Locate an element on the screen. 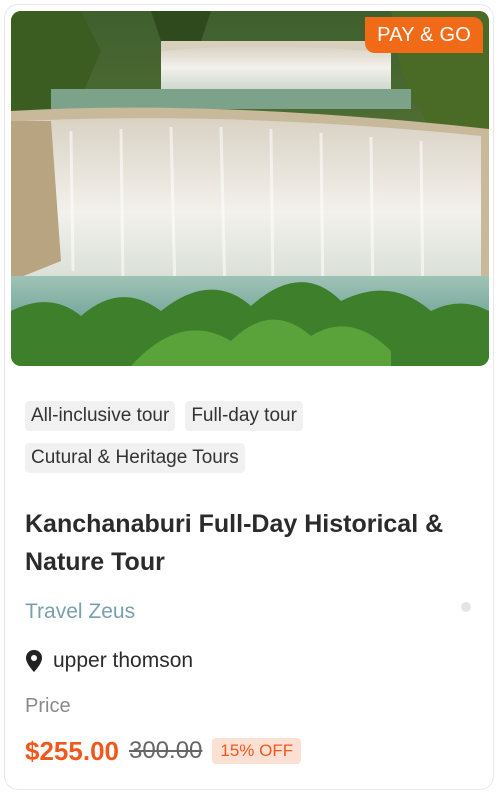 The height and width of the screenshot is (800, 500). pay-and-go-badge: PAY & GO is located at coordinates (424, 35).